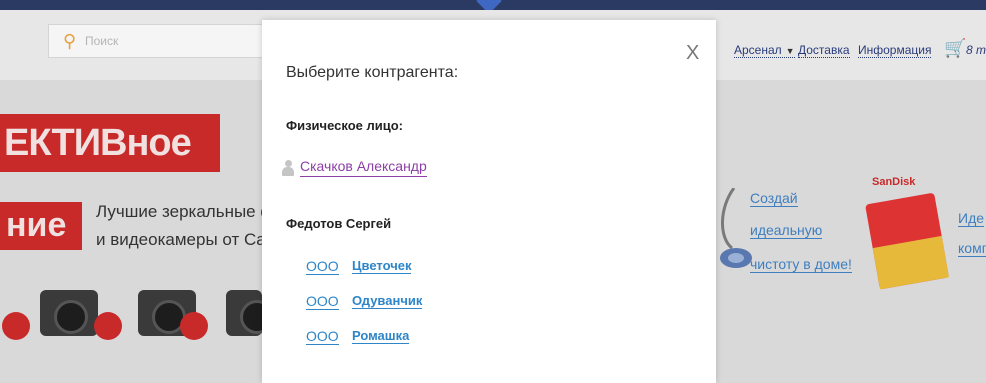 The image size is (986, 383). What do you see at coordinates (801, 264) in the screenshot?
I see `ad-link-line3: чистоту в доме!` at bounding box center [801, 264].